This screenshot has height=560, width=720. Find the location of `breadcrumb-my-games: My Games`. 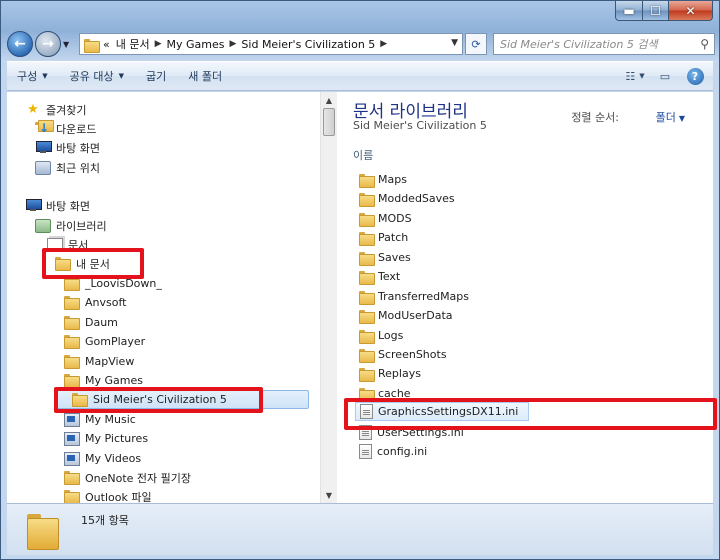

breadcrumb-my-games: My Games is located at coordinates (196, 44).